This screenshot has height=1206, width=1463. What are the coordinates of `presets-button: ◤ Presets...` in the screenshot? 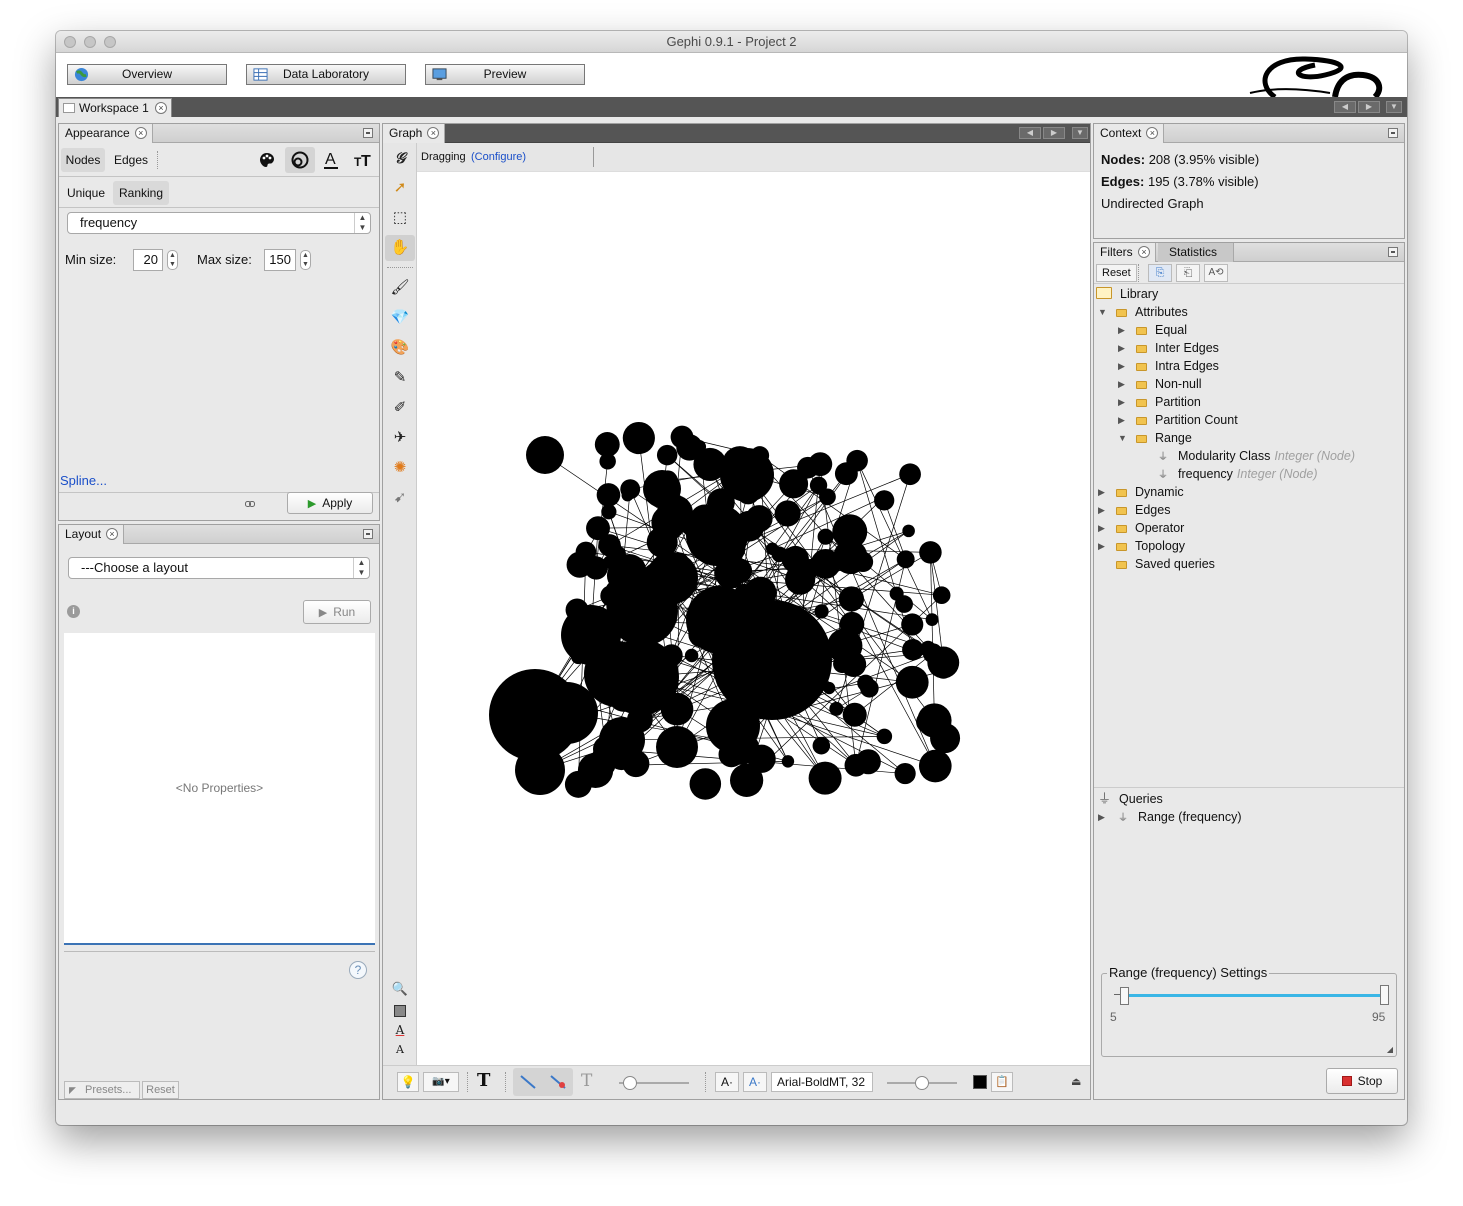 It's located at (102, 1090).